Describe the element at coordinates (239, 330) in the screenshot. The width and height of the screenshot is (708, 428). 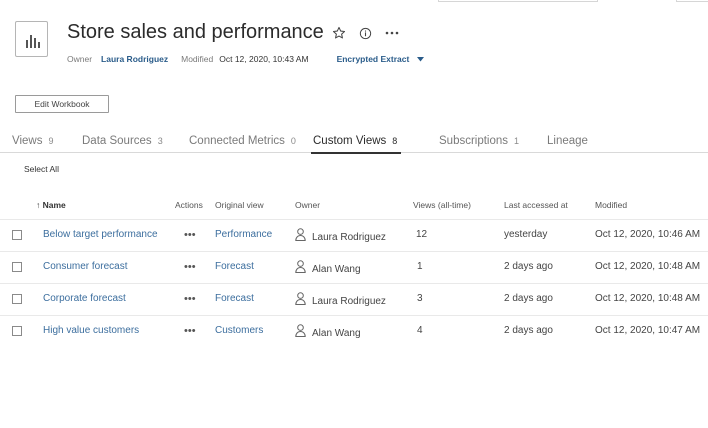
I see `original-view-link: Customers` at that location.